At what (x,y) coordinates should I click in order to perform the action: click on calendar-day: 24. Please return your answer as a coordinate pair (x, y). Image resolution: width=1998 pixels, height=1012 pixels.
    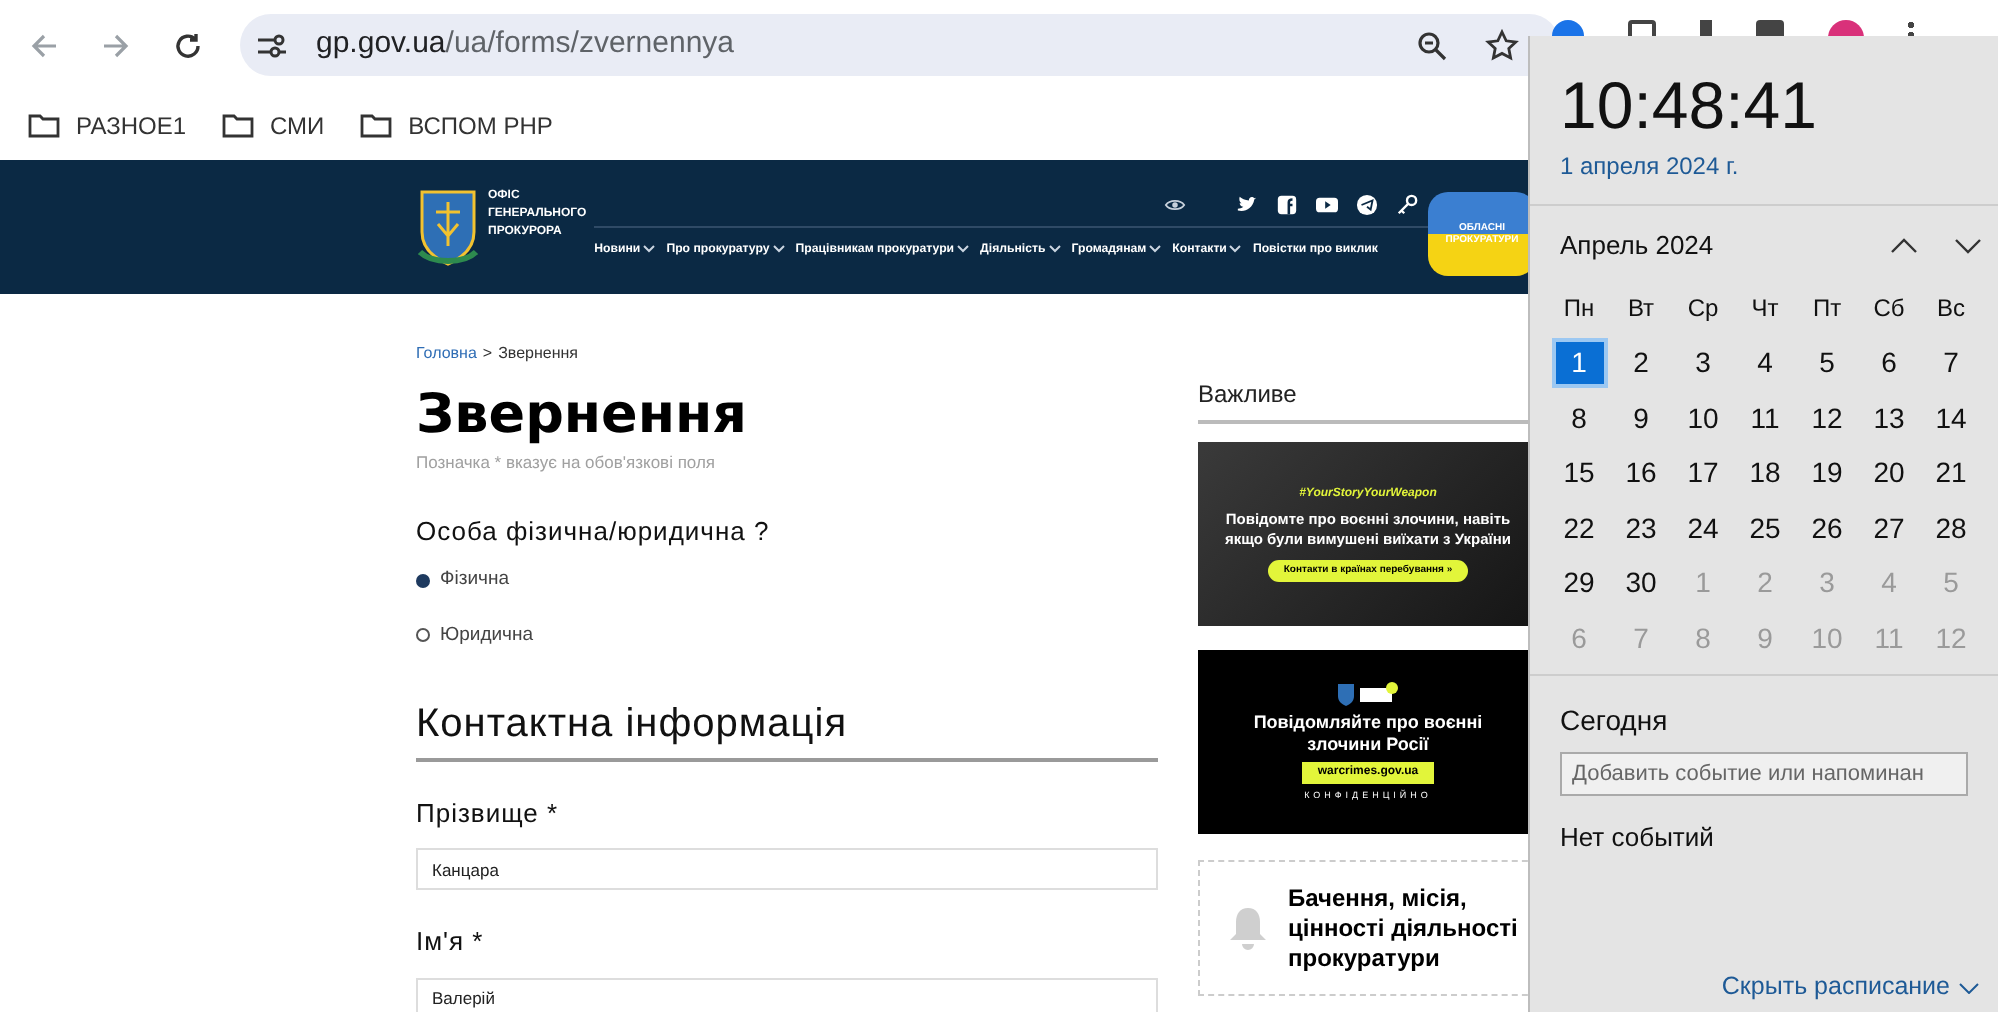
    Looking at the image, I should click on (1703, 528).